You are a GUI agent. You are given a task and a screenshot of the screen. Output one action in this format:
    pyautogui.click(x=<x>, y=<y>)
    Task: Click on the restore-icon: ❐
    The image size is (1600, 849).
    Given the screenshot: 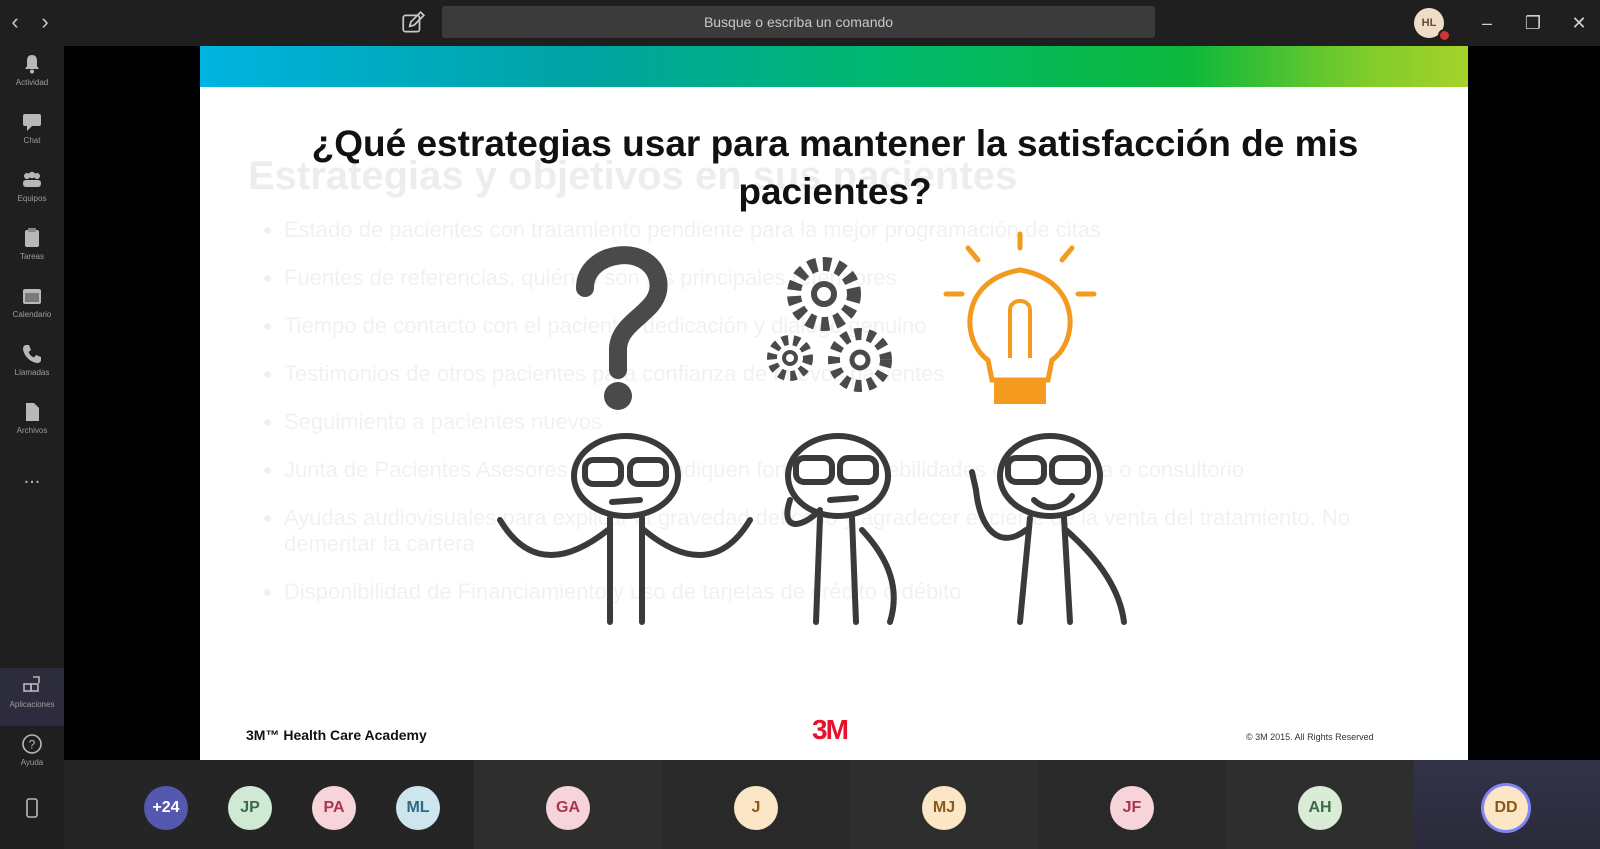 What is the action you would take?
    pyautogui.click(x=1533, y=23)
    